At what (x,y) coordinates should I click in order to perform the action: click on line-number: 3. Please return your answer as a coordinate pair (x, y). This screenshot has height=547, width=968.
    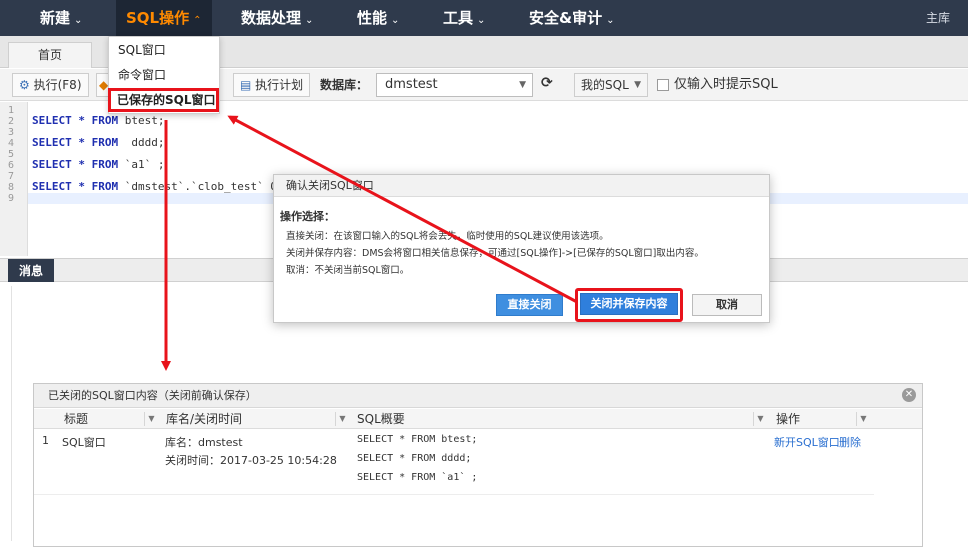
    Looking at the image, I should click on (11, 132).